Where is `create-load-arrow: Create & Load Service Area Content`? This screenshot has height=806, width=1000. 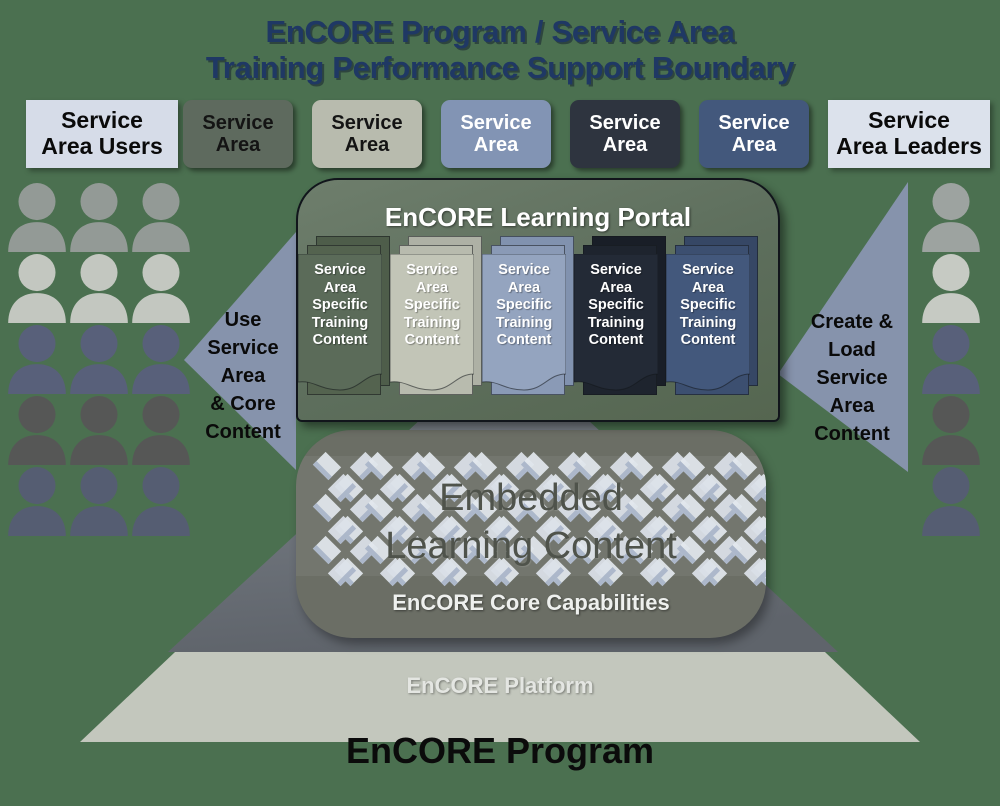 create-load-arrow: Create & Load Service Area Content is located at coordinates (843, 327).